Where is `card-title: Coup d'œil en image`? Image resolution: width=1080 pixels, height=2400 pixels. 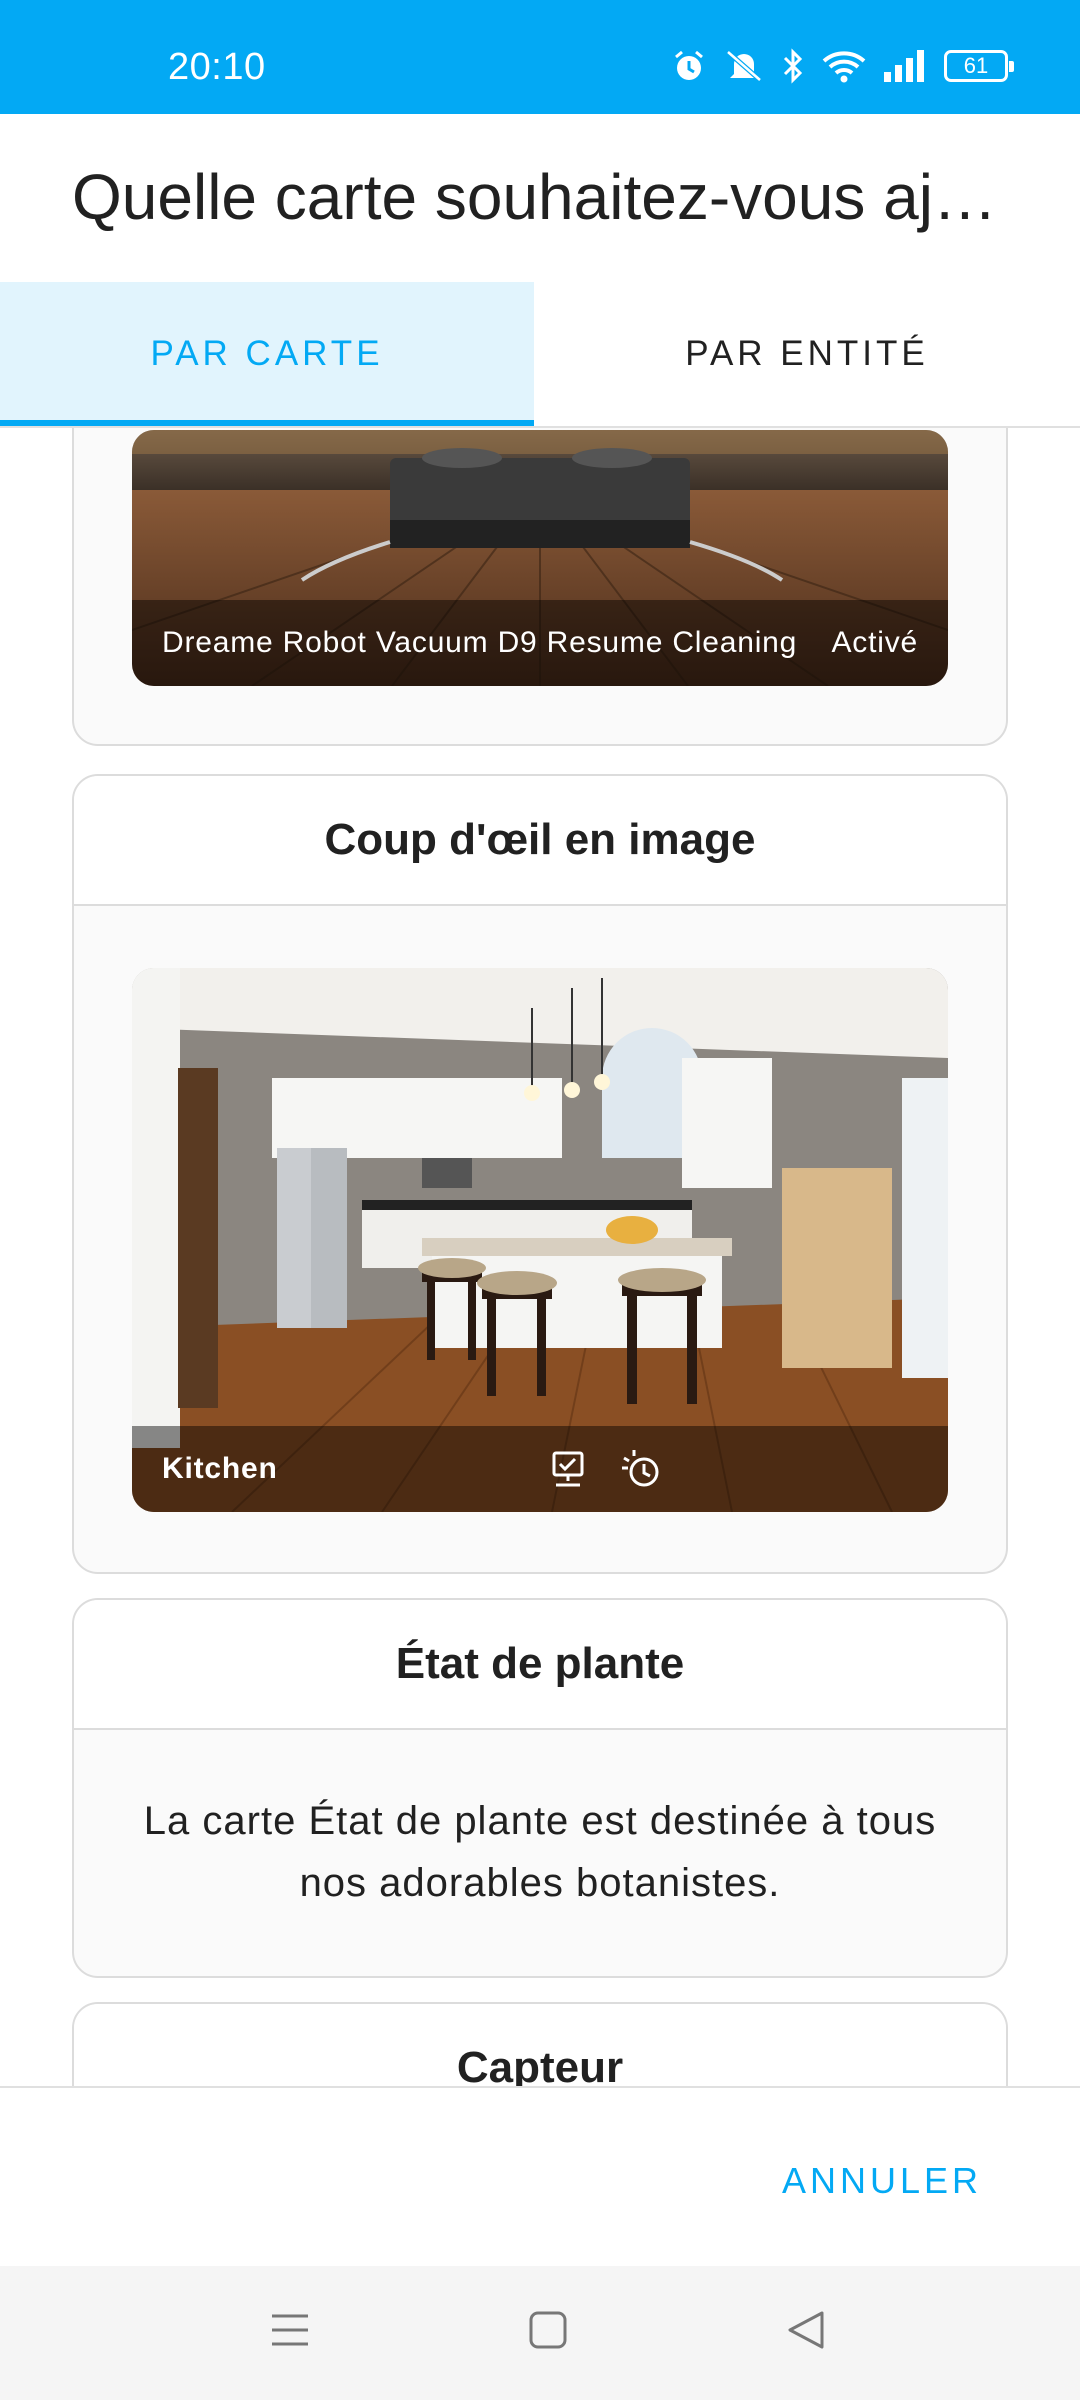
card-title: Coup d'œil en image is located at coordinates (540, 841).